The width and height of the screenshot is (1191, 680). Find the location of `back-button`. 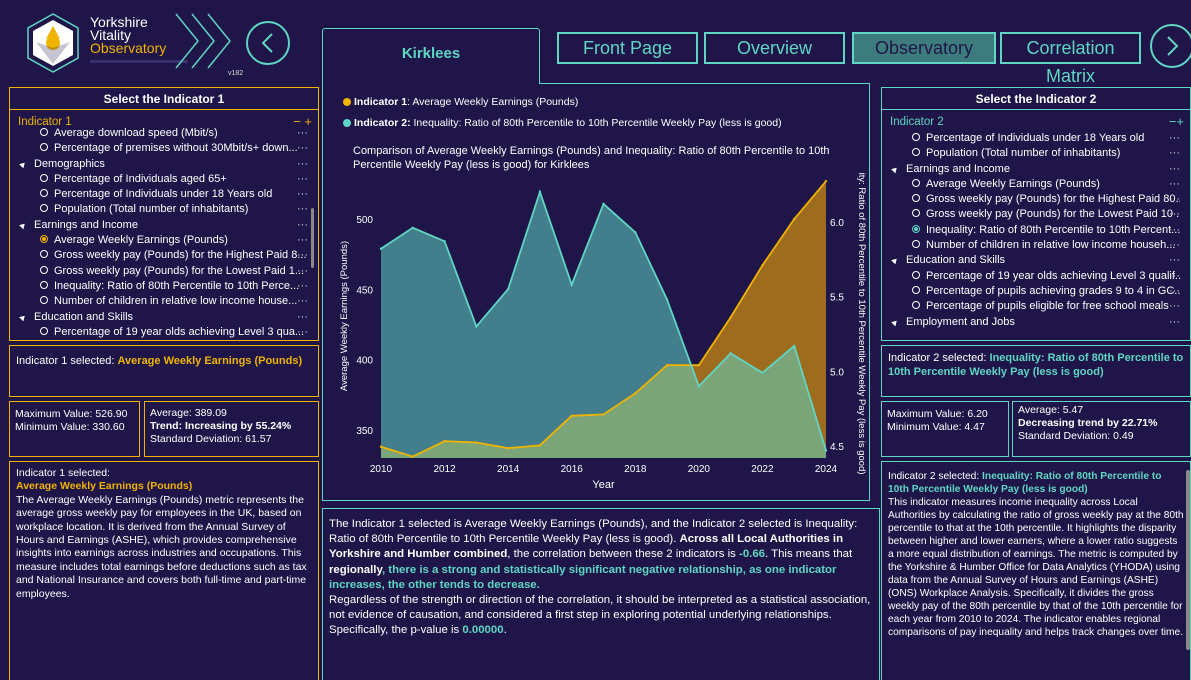

back-button is located at coordinates (268, 43).